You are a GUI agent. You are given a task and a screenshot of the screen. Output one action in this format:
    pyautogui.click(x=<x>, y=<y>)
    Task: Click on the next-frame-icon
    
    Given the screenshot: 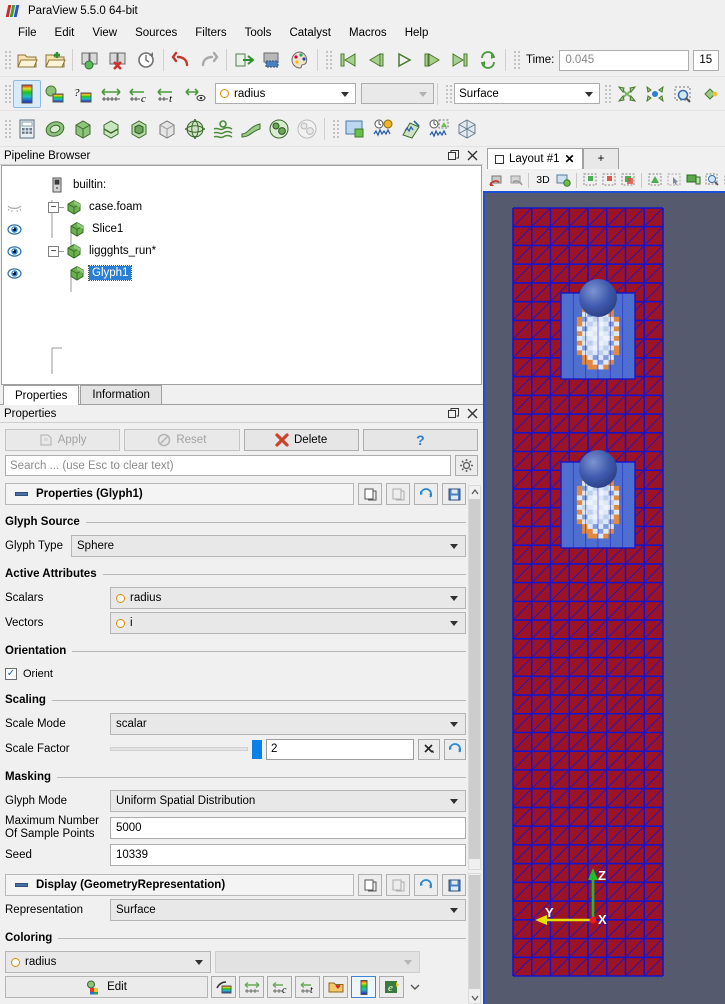 What is the action you would take?
    pyautogui.click(x=432, y=60)
    